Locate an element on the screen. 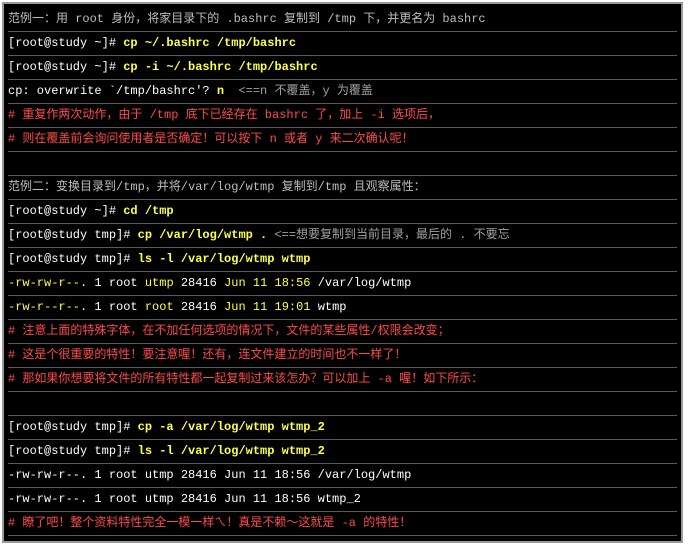  terminal-line: # 瞭了吧！整个资料特性完全一模一样ㄟ！真是不赖～这就是 -a 的特性！ is located at coordinates (342, 524).